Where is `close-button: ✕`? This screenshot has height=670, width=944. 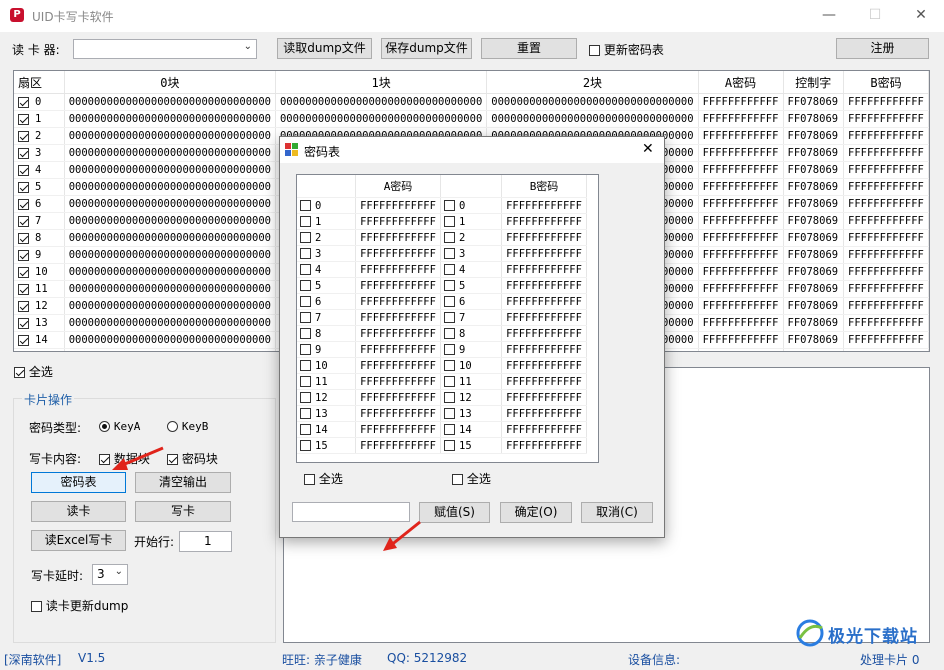
close-button: ✕ is located at coordinates (921, 16).